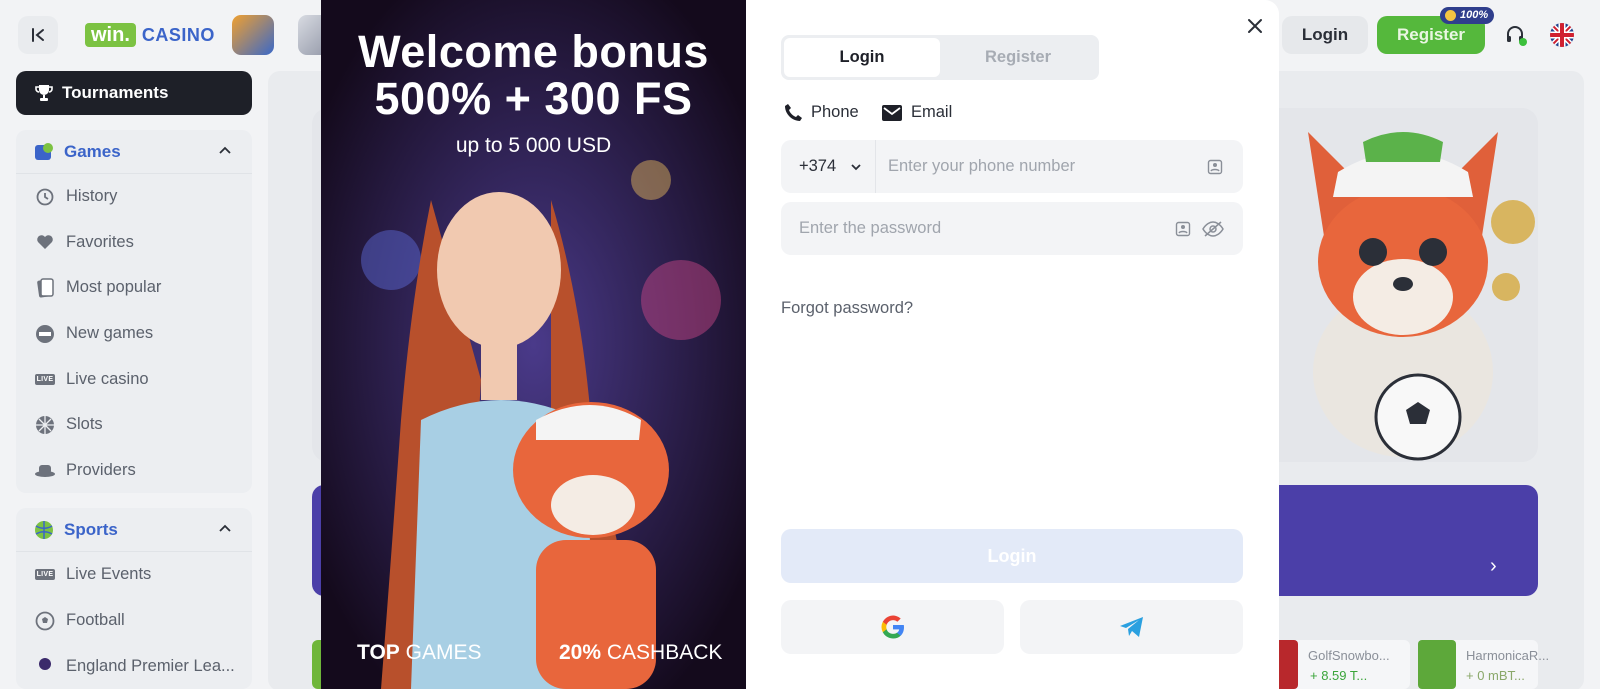 The height and width of the screenshot is (689, 1600). I want to click on password-input, so click(976, 228).